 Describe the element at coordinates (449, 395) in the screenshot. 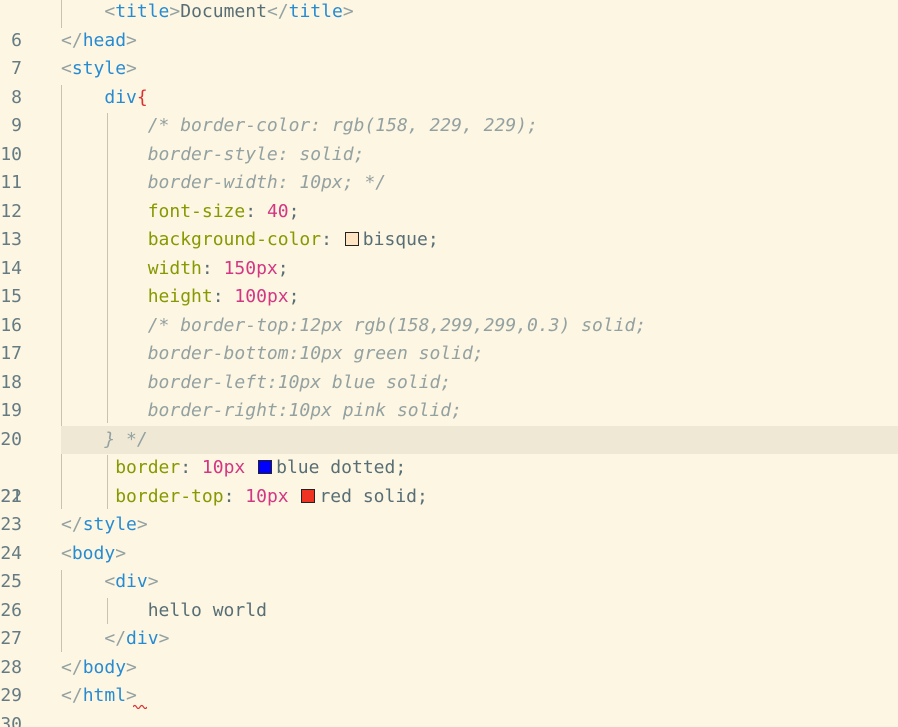

I see `code-line: 19 border-left:10px blue solid;` at that location.